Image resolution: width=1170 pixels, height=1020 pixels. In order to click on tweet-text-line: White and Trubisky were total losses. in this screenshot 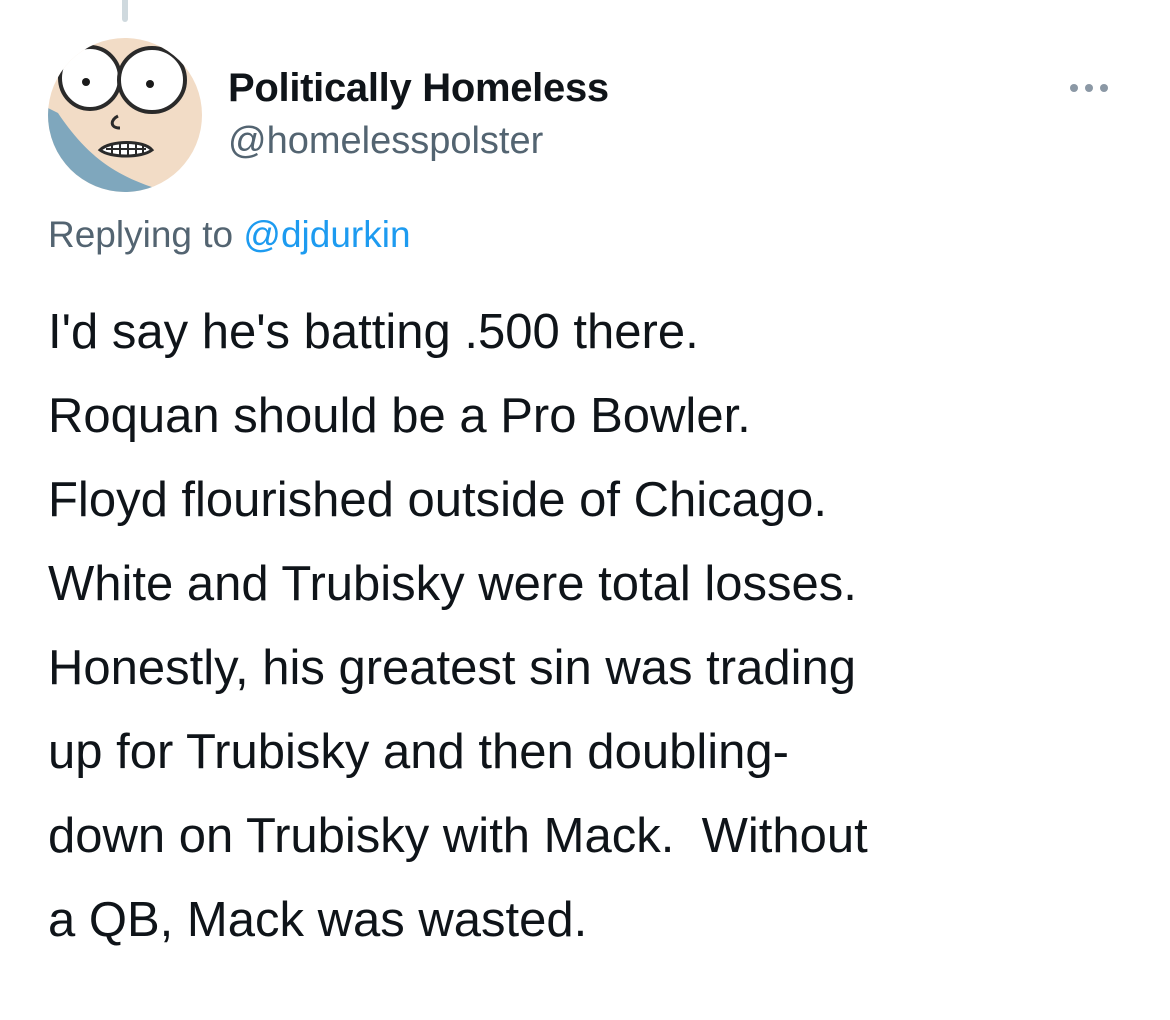, I will do `click(452, 584)`.